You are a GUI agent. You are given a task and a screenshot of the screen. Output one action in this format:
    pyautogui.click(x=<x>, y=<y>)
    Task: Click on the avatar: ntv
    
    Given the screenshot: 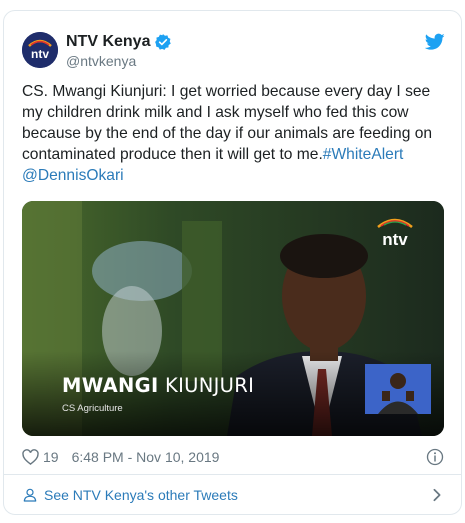 What is the action you would take?
    pyautogui.click(x=40, y=50)
    